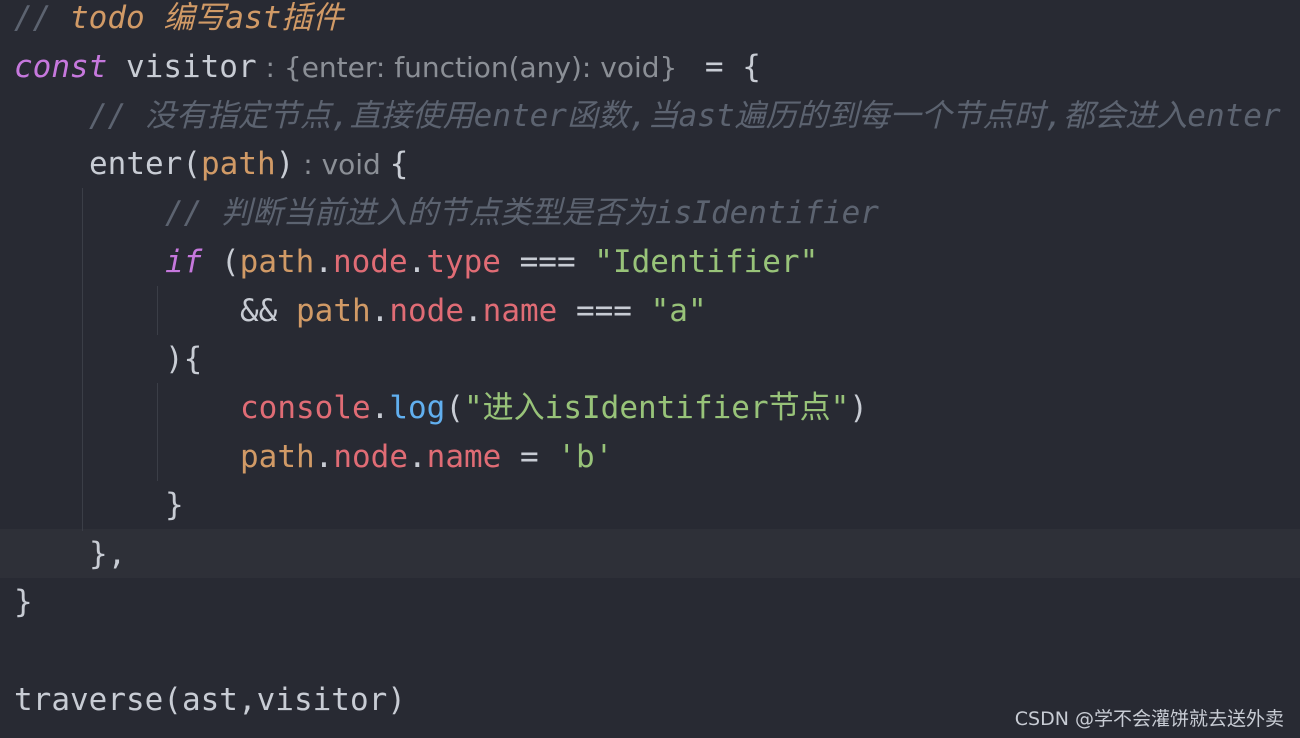  What do you see at coordinates (463, 262) in the screenshot?
I see `prop-type: type` at bounding box center [463, 262].